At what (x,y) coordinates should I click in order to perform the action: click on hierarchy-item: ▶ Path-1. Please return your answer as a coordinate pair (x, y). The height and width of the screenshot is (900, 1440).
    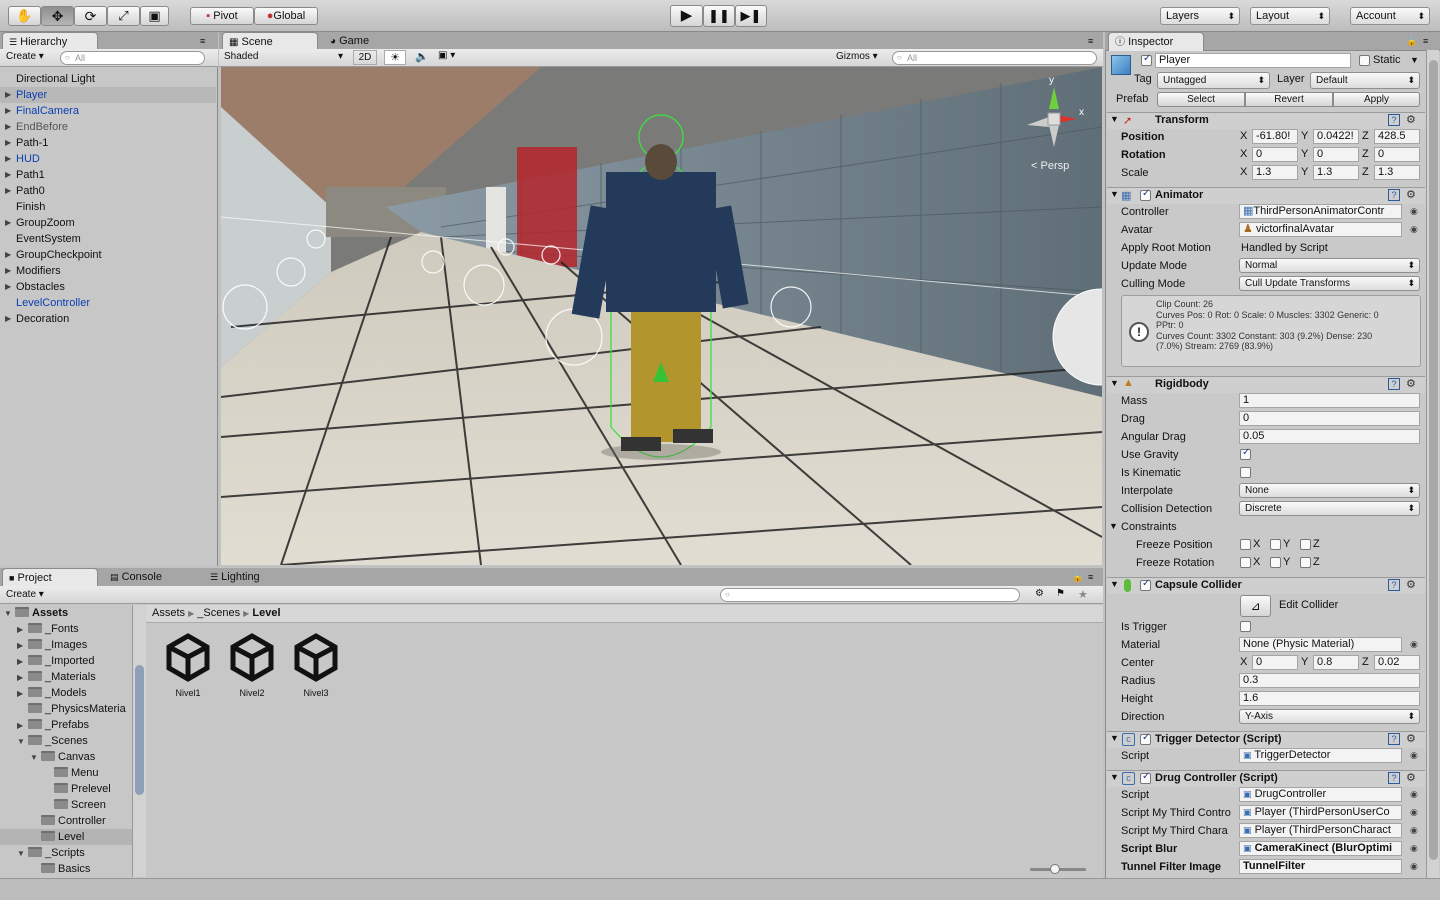
    Looking at the image, I should click on (108, 143).